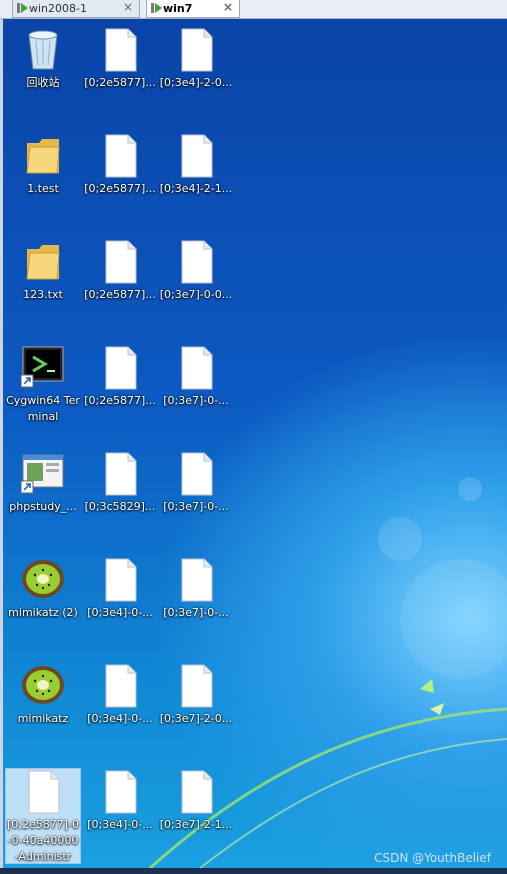  I want to click on desktop-icon-label: 1.test, so click(43, 188).